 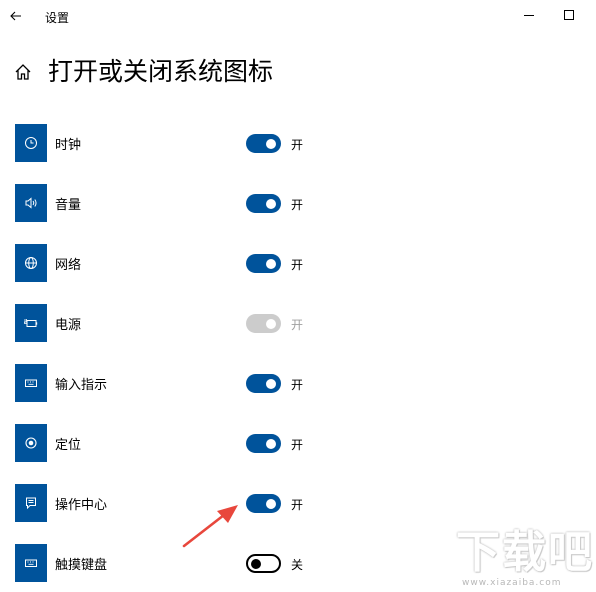 I want to click on watermark-text: 下载吧, so click(x=525, y=552).